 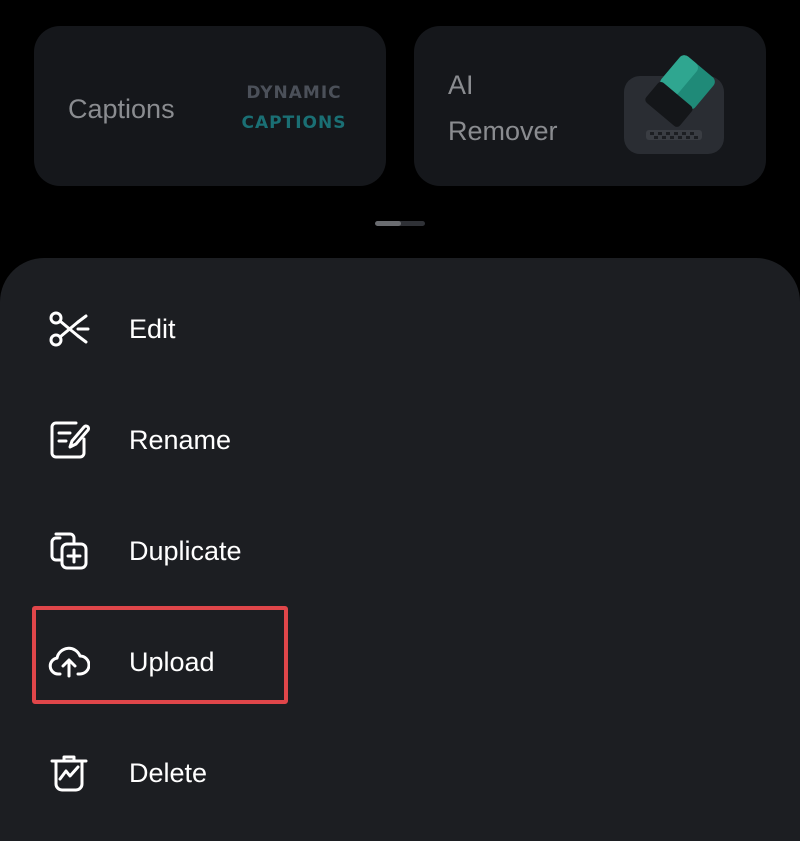 I want to click on menu-item-edit-label: Edit, so click(x=152, y=329).